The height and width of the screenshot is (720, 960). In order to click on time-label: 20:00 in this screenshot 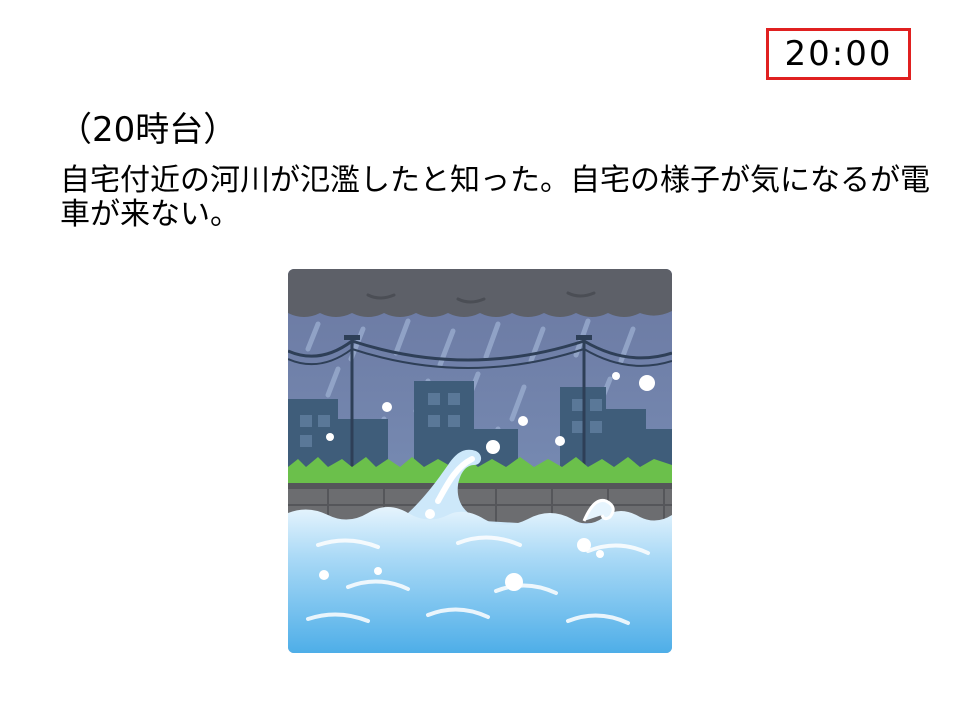, I will do `click(838, 54)`.